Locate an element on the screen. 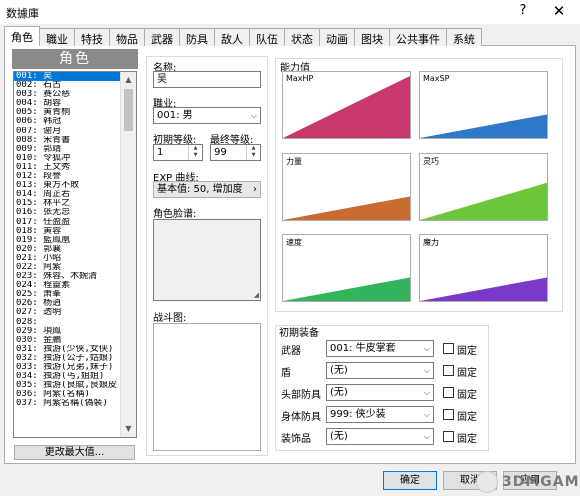 The height and width of the screenshot is (496, 580). equip-select-value: (无) is located at coordinates (339, 370).